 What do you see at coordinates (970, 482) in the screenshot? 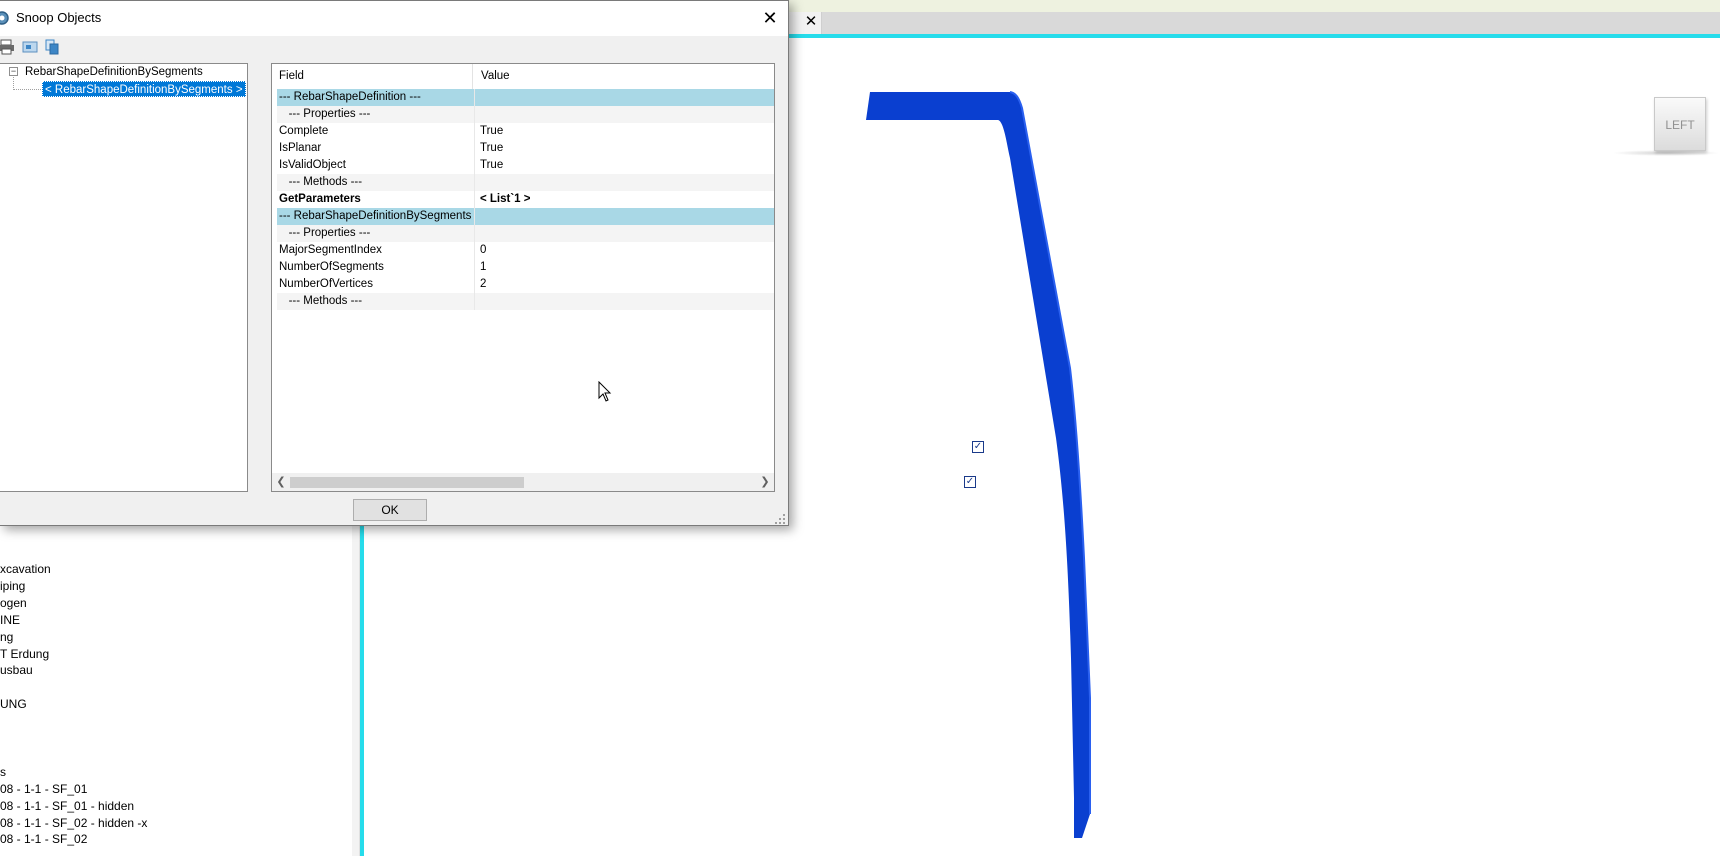
I see `grip-checkbox-2: ✓` at bounding box center [970, 482].